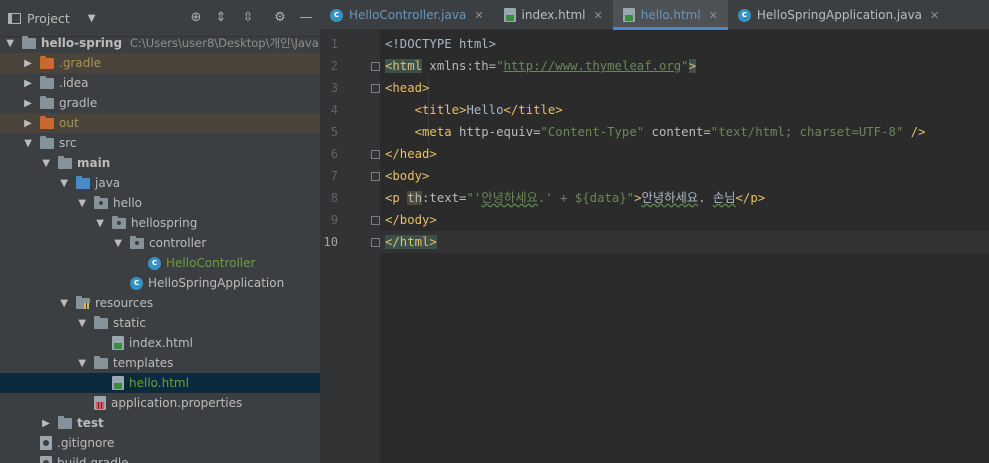  What do you see at coordinates (592, 132) in the screenshot?
I see `code-token: "Content-Type"` at bounding box center [592, 132].